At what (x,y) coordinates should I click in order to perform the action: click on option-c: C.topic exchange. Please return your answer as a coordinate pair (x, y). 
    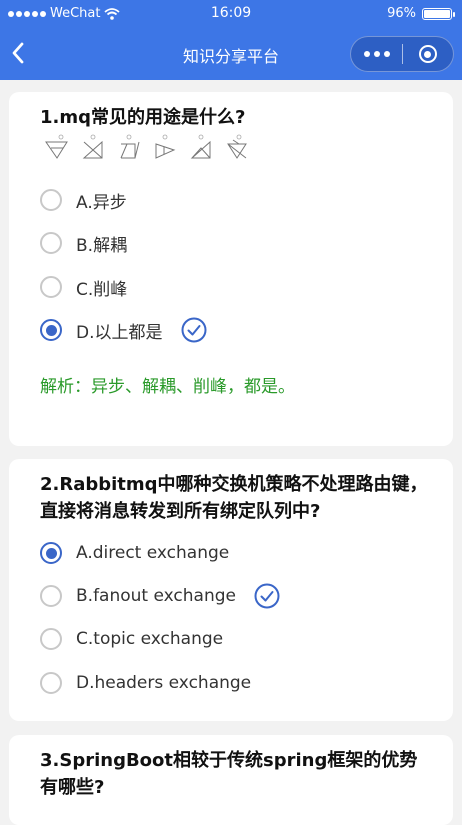
    Looking at the image, I should click on (131, 639).